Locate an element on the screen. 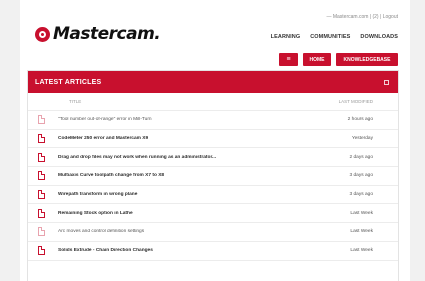 Image resolution: width=425 pixels, height=281 pixels. article-title-link: CodeMeter 250 error and Mastercam X9 is located at coordinates (205, 138).